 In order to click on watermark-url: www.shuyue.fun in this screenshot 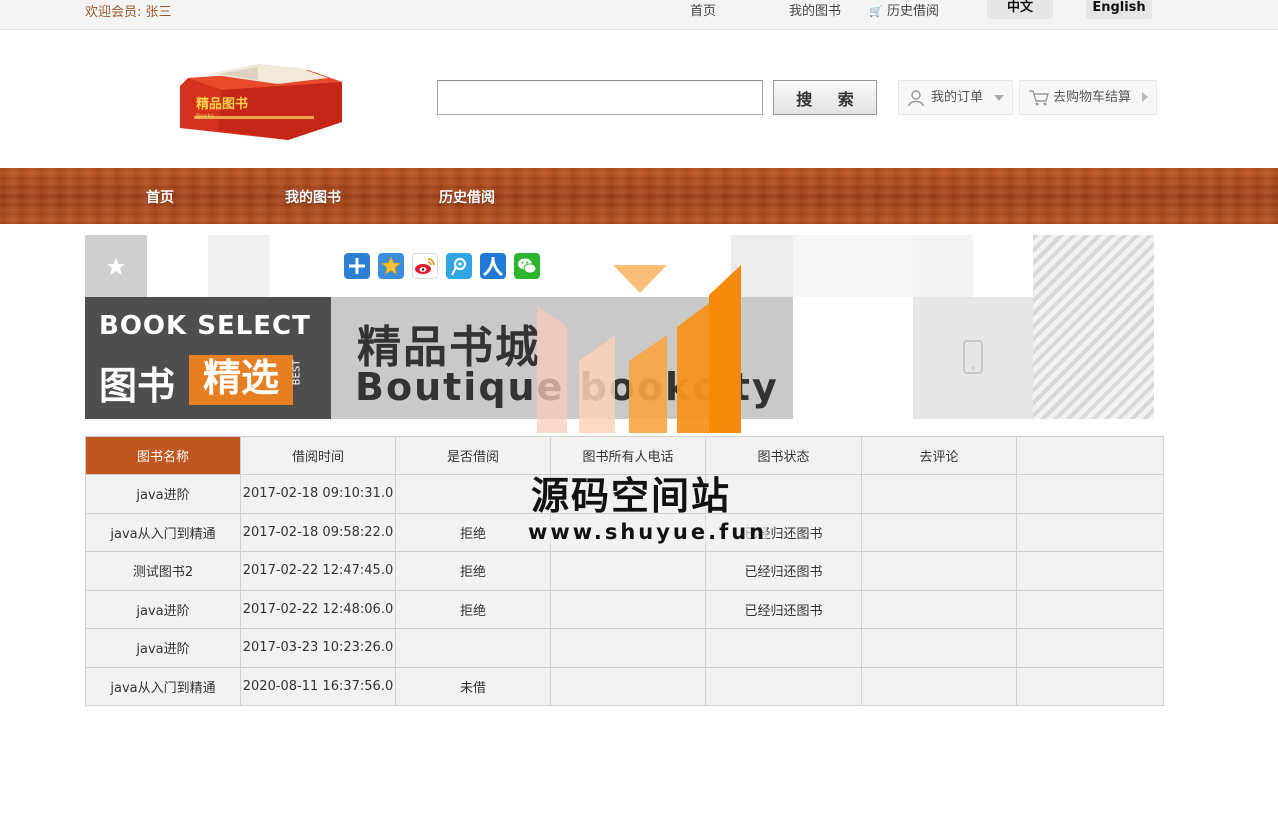, I will do `click(648, 532)`.